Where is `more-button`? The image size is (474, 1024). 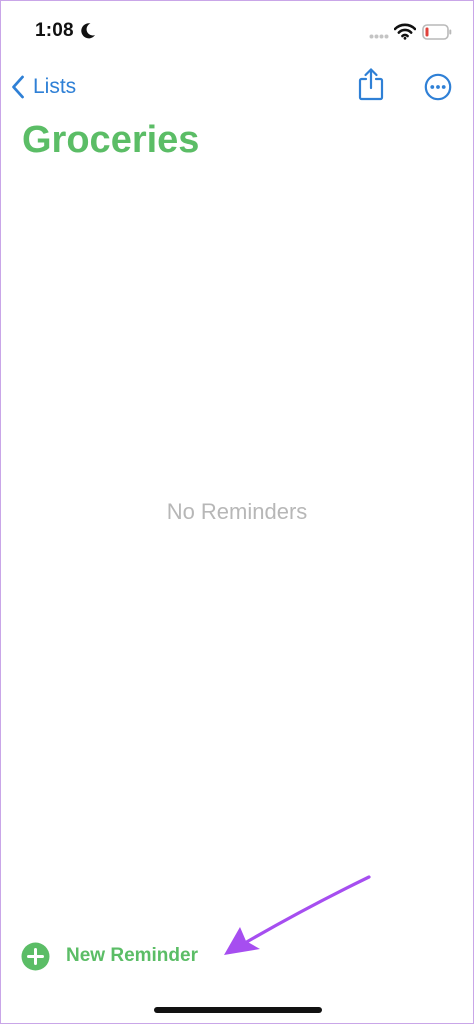
more-button is located at coordinates (438, 89).